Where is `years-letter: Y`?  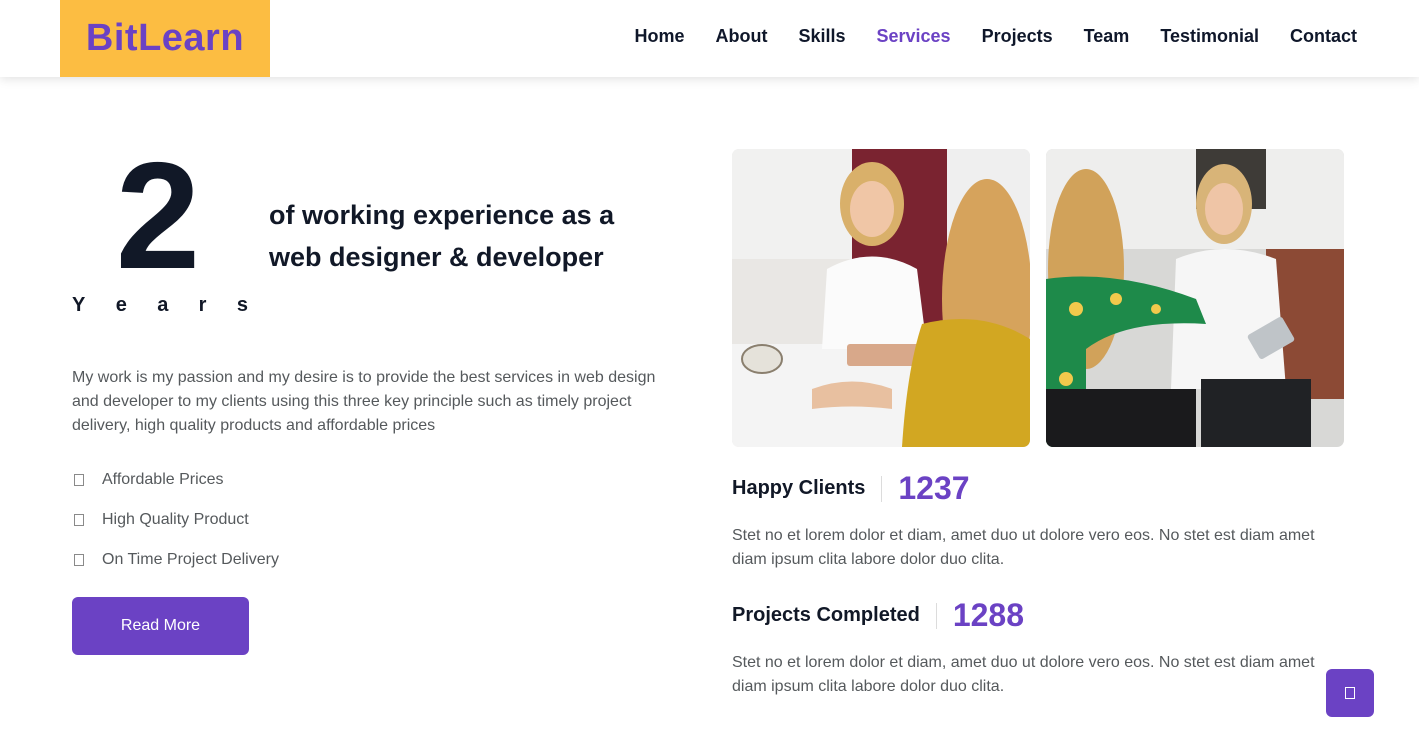
years-letter: Y is located at coordinates (79, 305).